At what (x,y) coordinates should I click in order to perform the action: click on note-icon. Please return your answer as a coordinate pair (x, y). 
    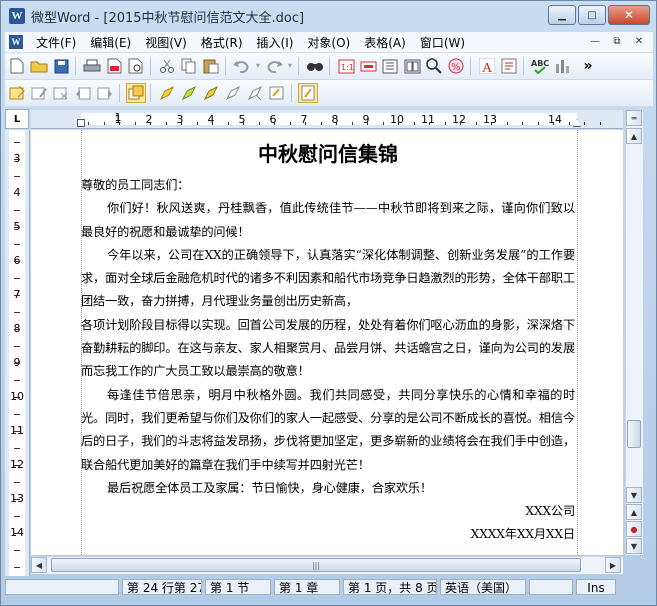
    Looking at the image, I should click on (17, 93).